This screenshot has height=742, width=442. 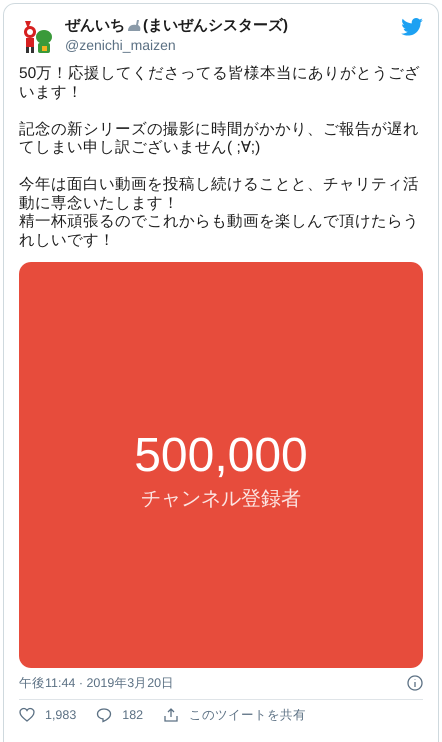 What do you see at coordinates (233, 45) in the screenshot?
I see `user-handle: @zenichi_maizen` at bounding box center [233, 45].